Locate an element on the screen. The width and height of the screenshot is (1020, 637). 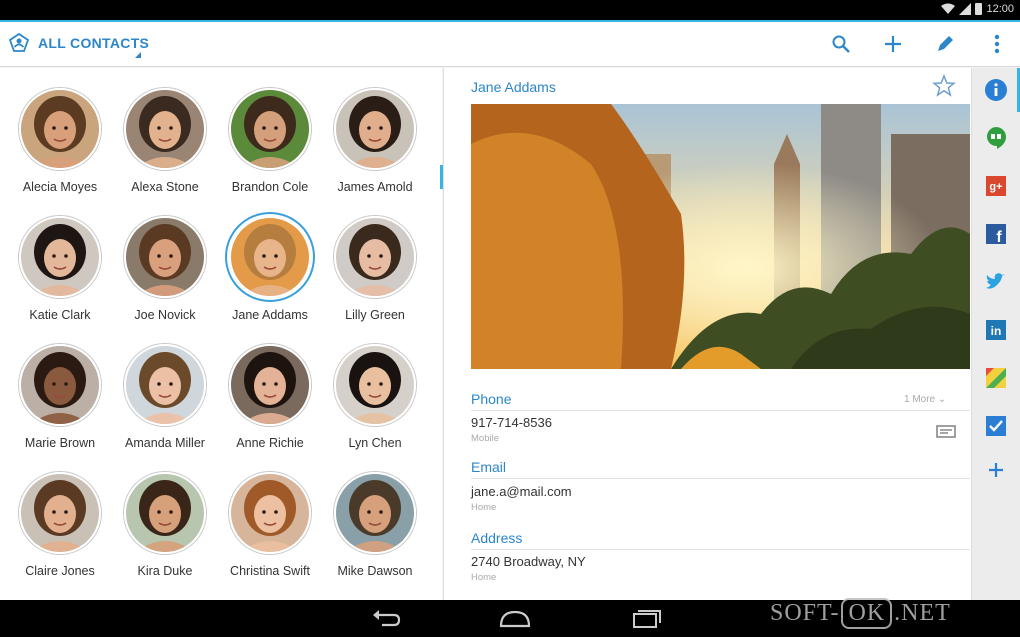
svg-text: in is located at coordinates (996, 331).